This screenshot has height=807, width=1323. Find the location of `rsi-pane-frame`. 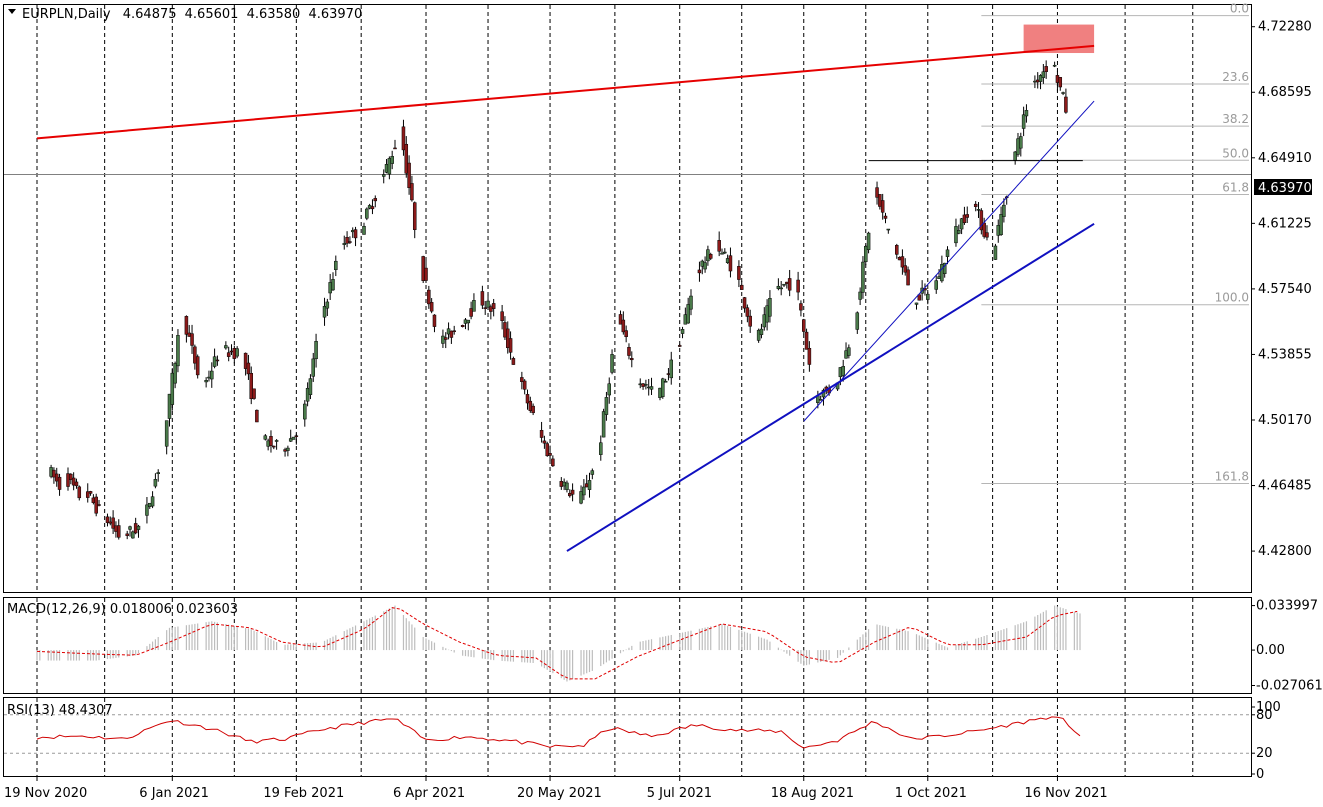

rsi-pane-frame is located at coordinates (627, 737).